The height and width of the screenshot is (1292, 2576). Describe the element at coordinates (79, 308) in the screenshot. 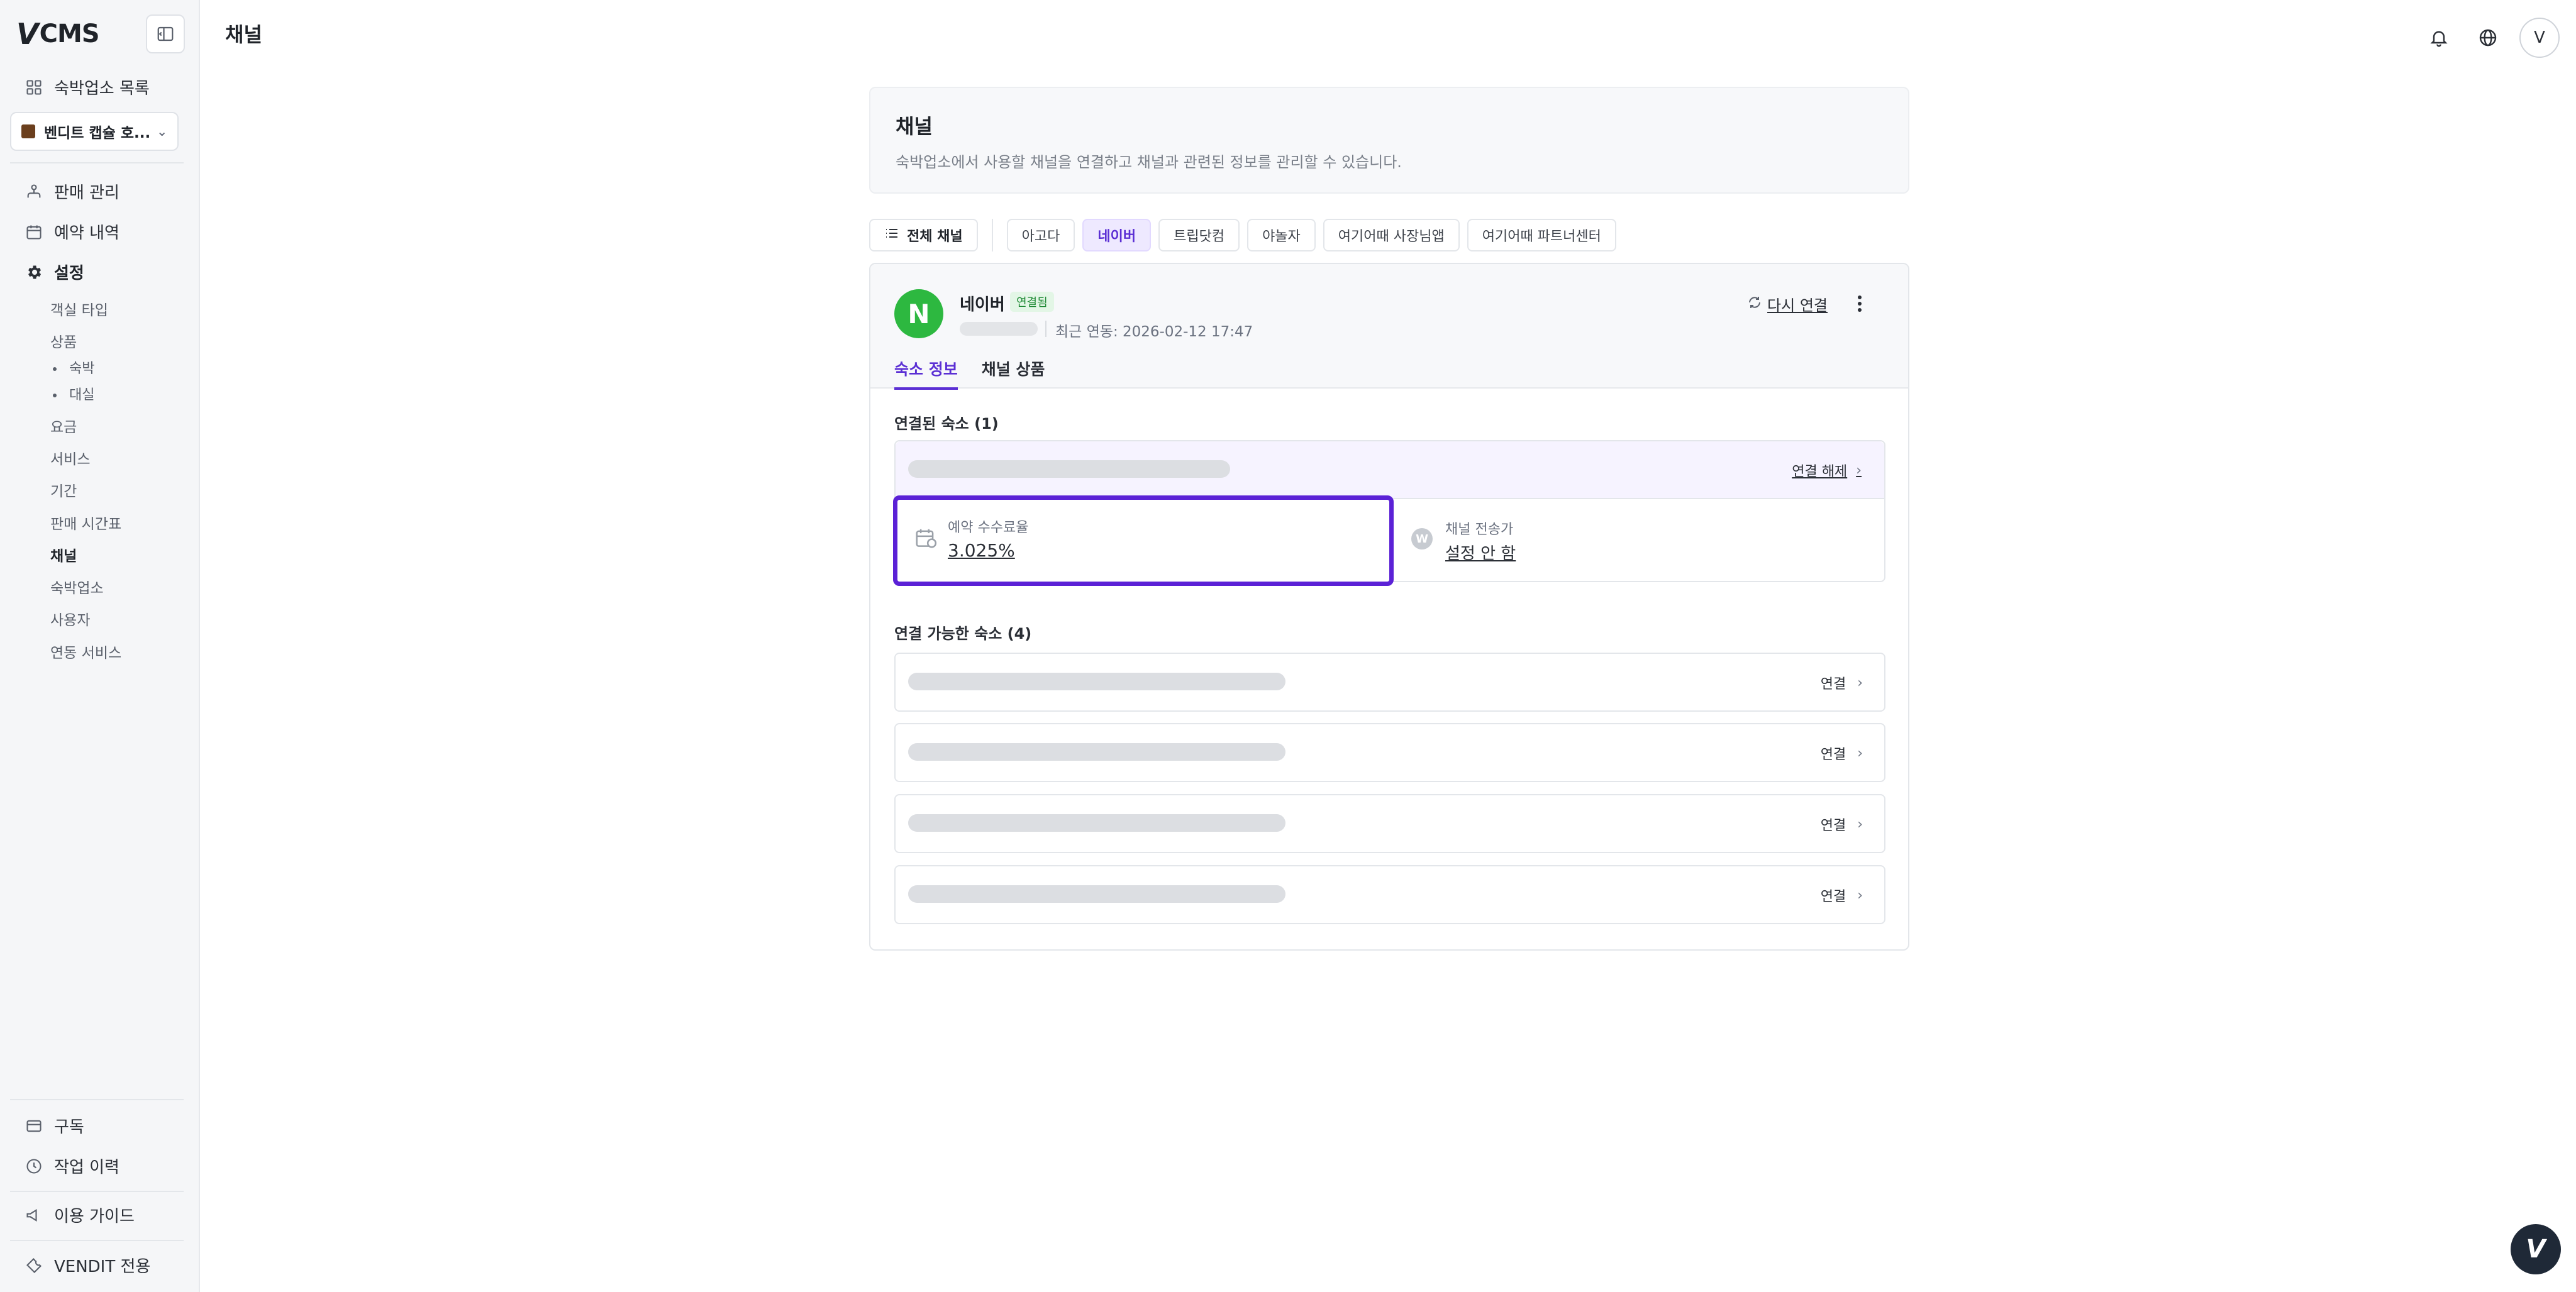

I see `sidebar-sub-room-type: 객실 타입` at that location.